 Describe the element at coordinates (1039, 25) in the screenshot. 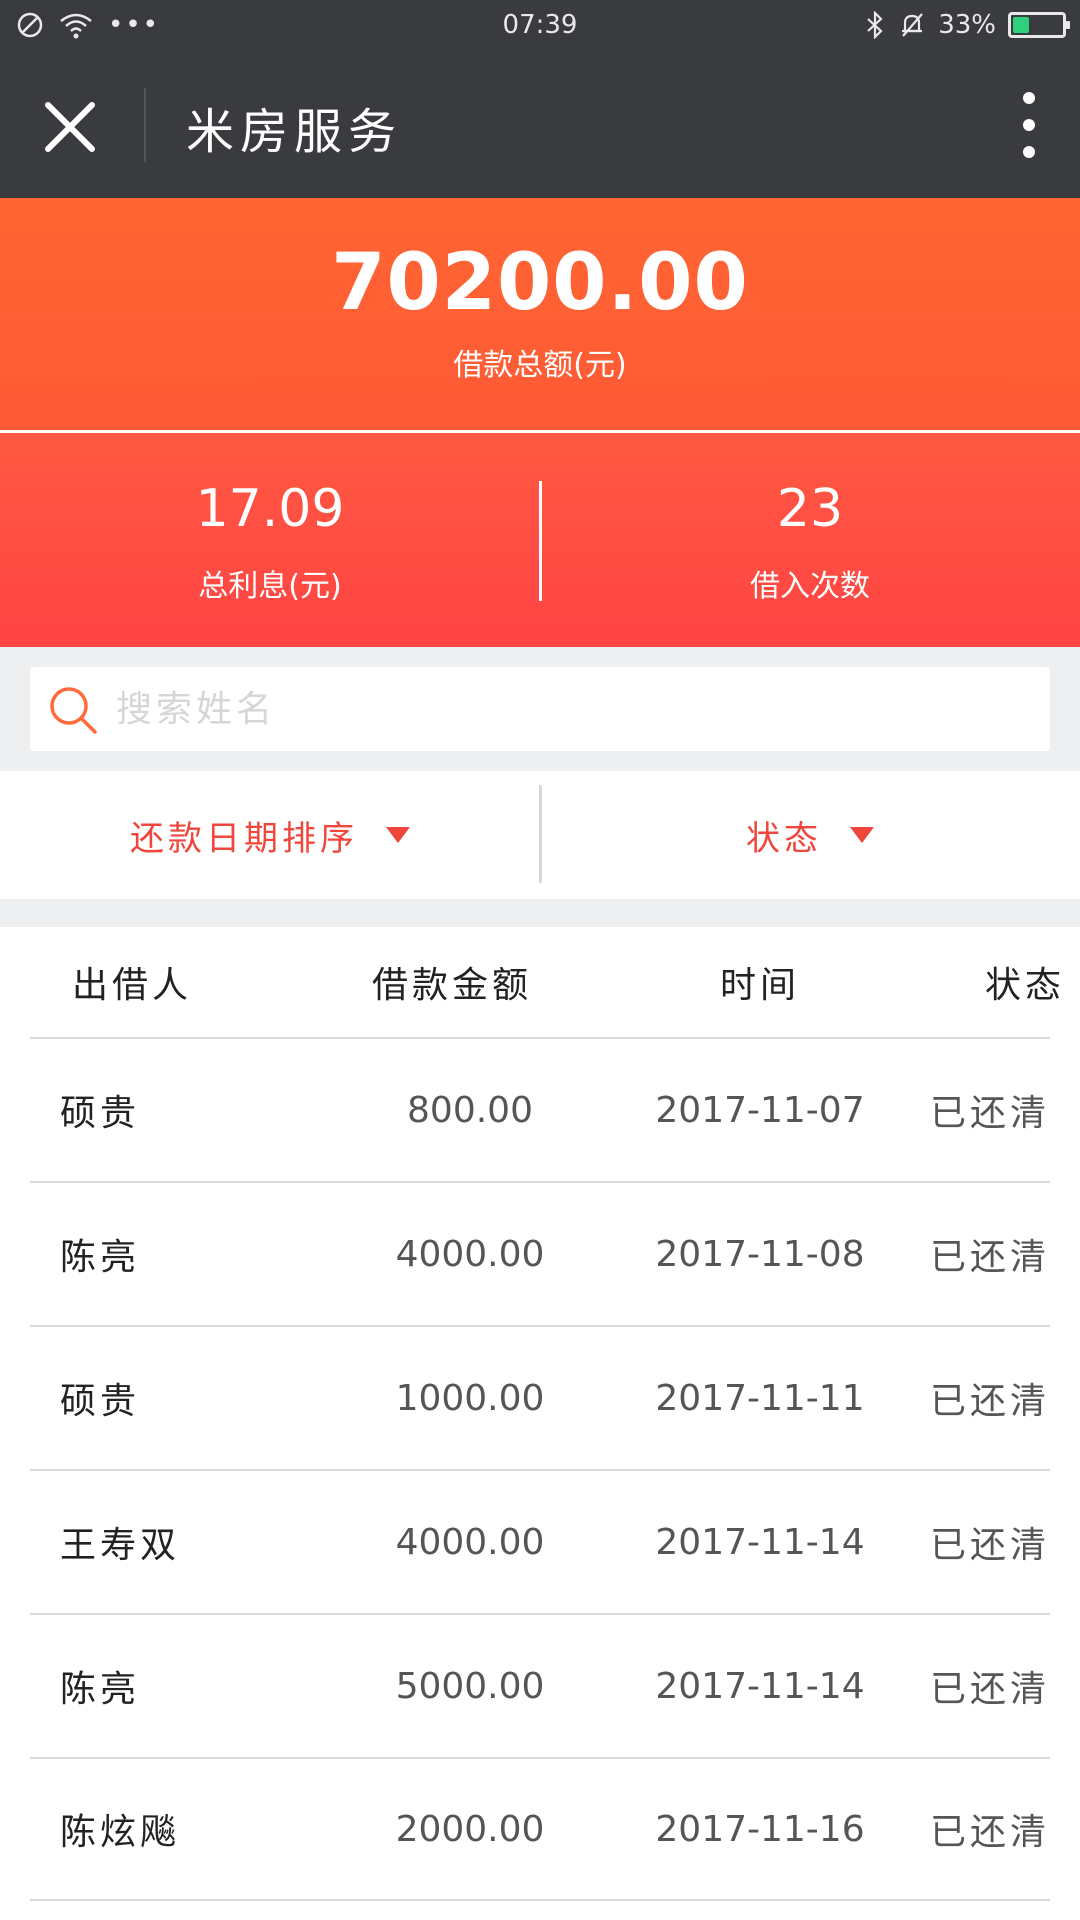

I see `battery-icon` at that location.